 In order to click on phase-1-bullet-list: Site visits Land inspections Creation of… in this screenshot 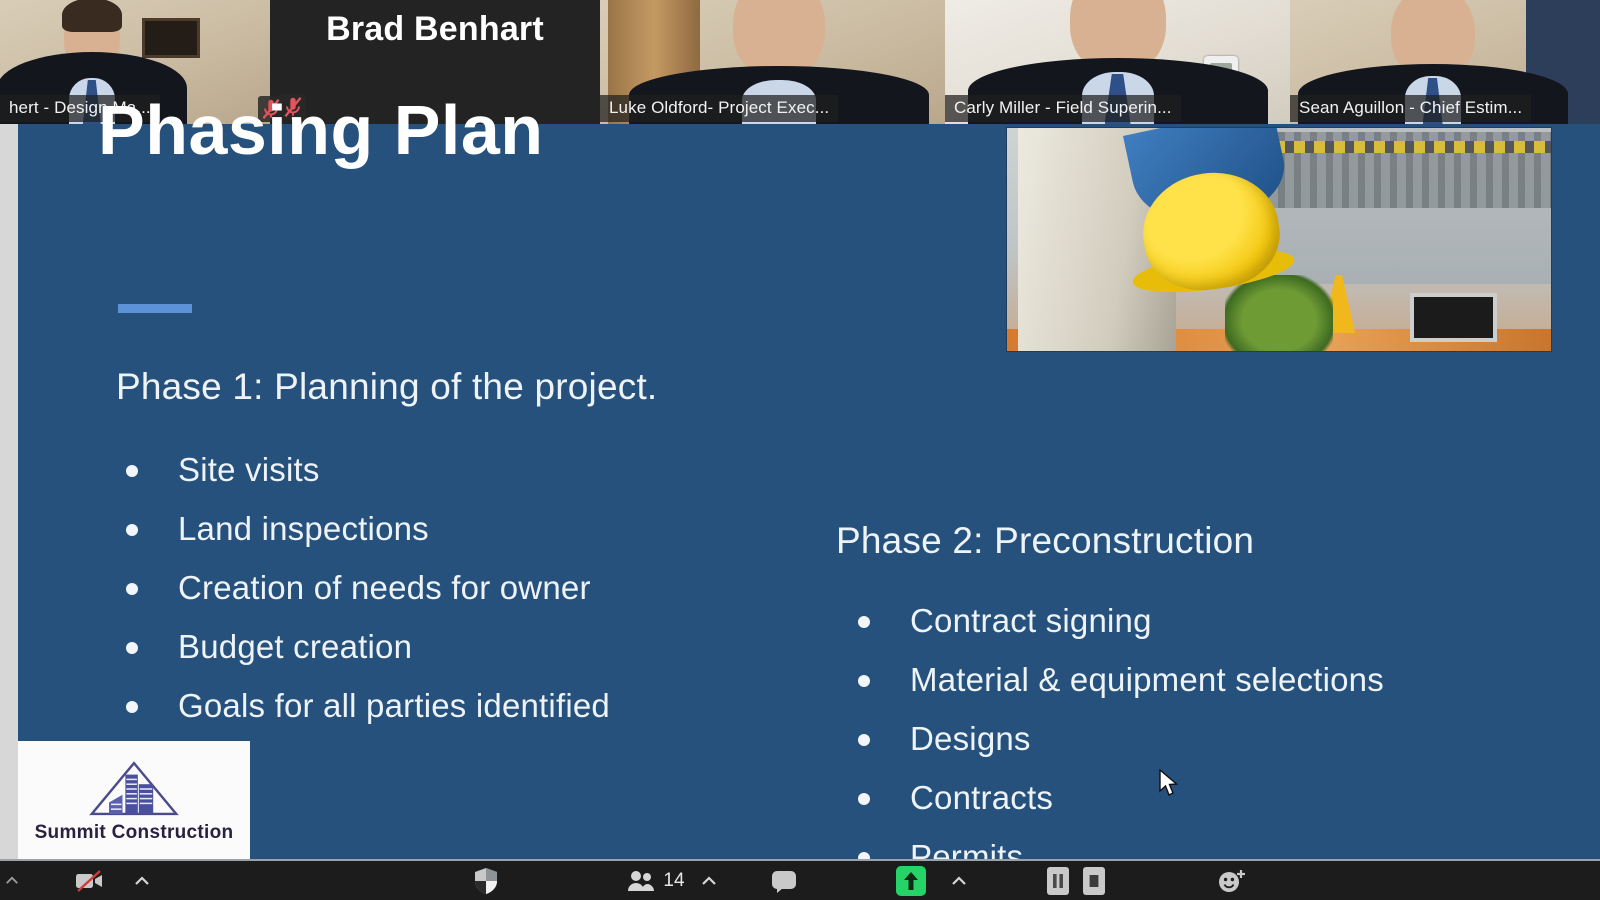, I will do `click(368, 598)`.